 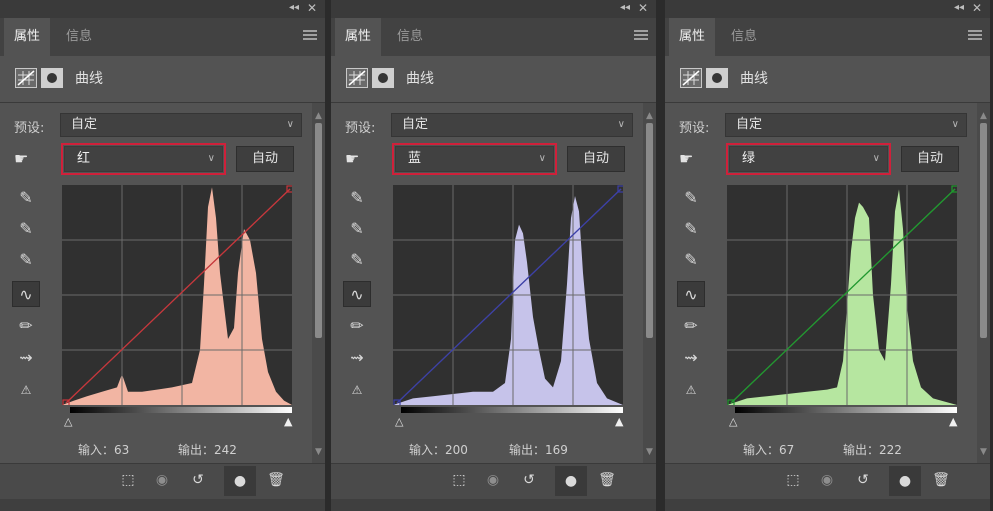 What do you see at coordinates (225, 450) in the screenshot?
I see `output-value: 242` at bounding box center [225, 450].